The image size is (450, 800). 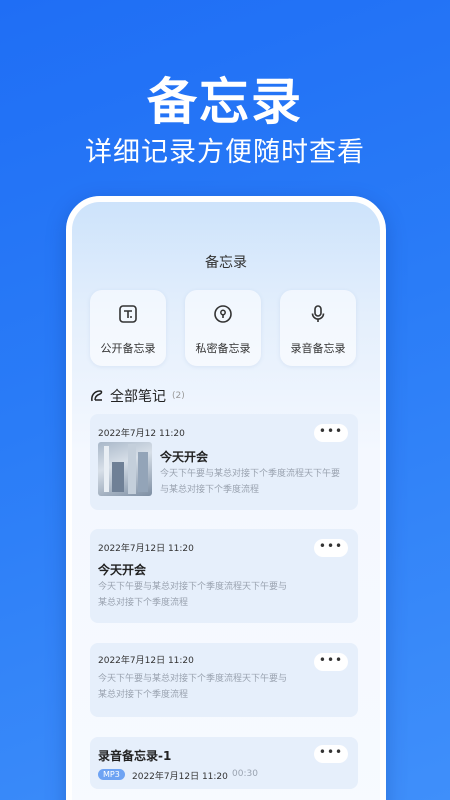 I want to click on hero-title: 备忘录, so click(x=225, y=102).